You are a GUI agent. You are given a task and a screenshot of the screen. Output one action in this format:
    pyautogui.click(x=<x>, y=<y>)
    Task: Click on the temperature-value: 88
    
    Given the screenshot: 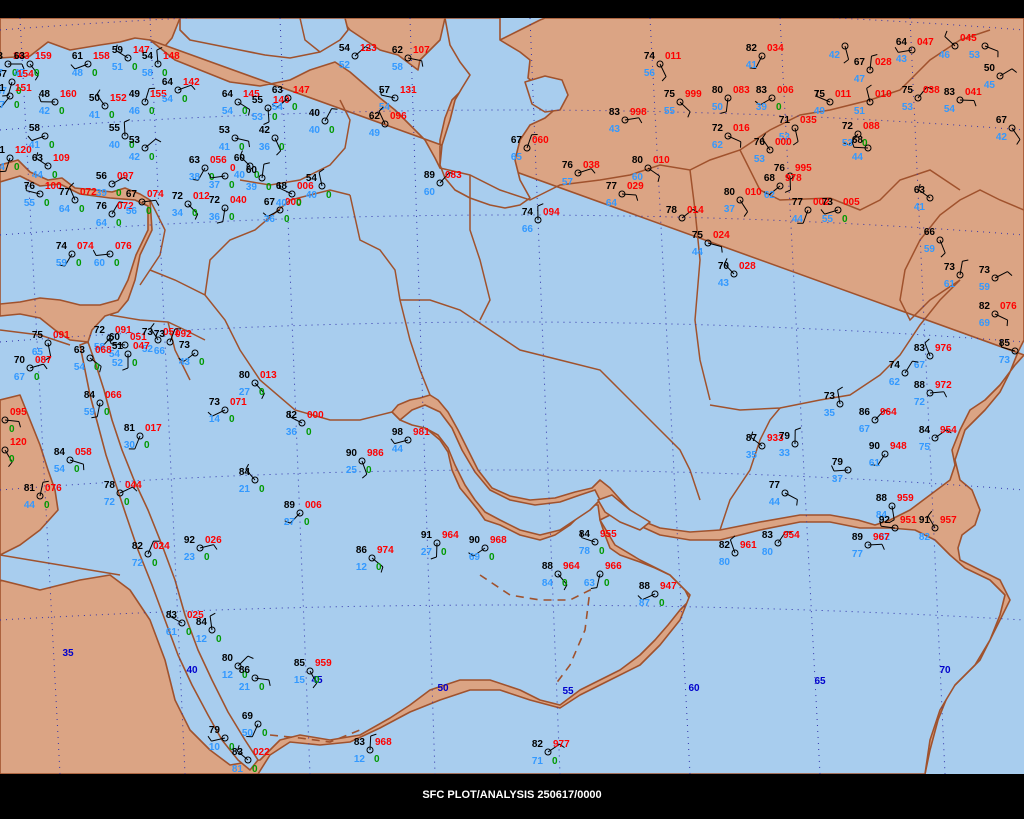 What is the action you would take?
    pyautogui.click(x=920, y=385)
    